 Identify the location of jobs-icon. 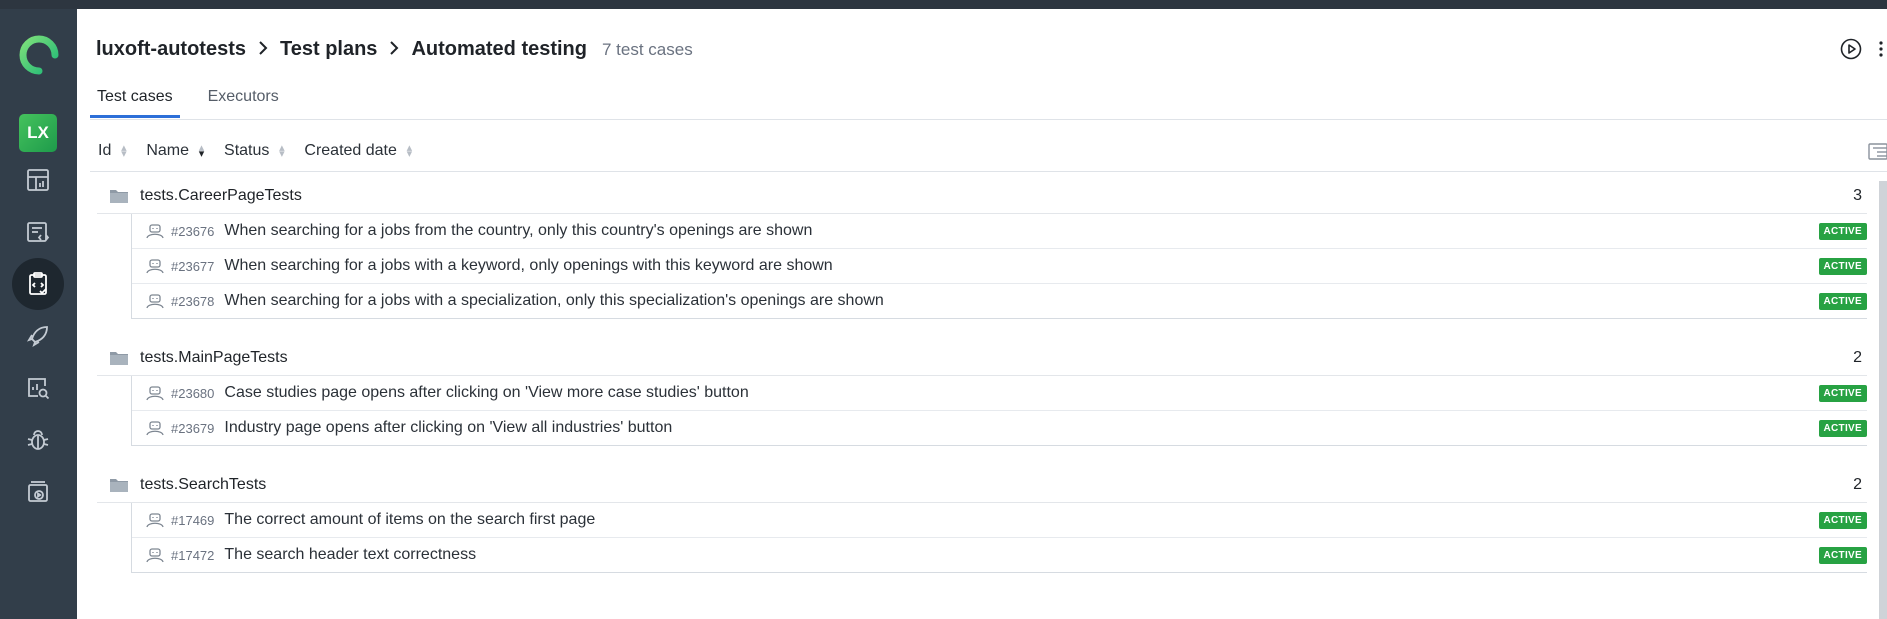
(38, 491).